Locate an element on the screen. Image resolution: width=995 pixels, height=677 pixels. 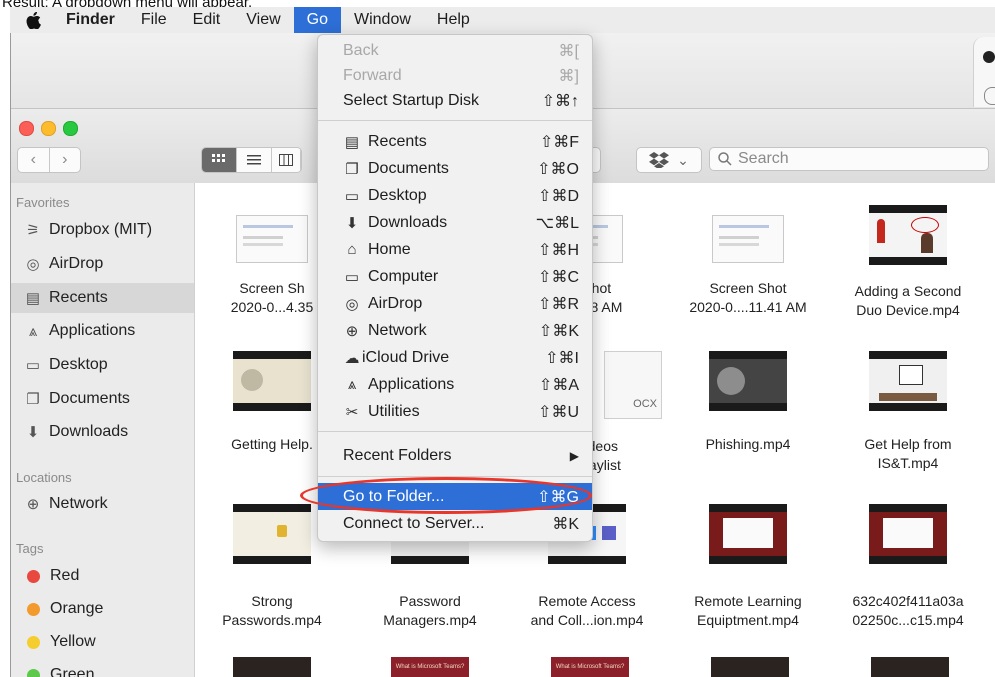
dropbox-button: ⌄ is located at coordinates (669, 160).